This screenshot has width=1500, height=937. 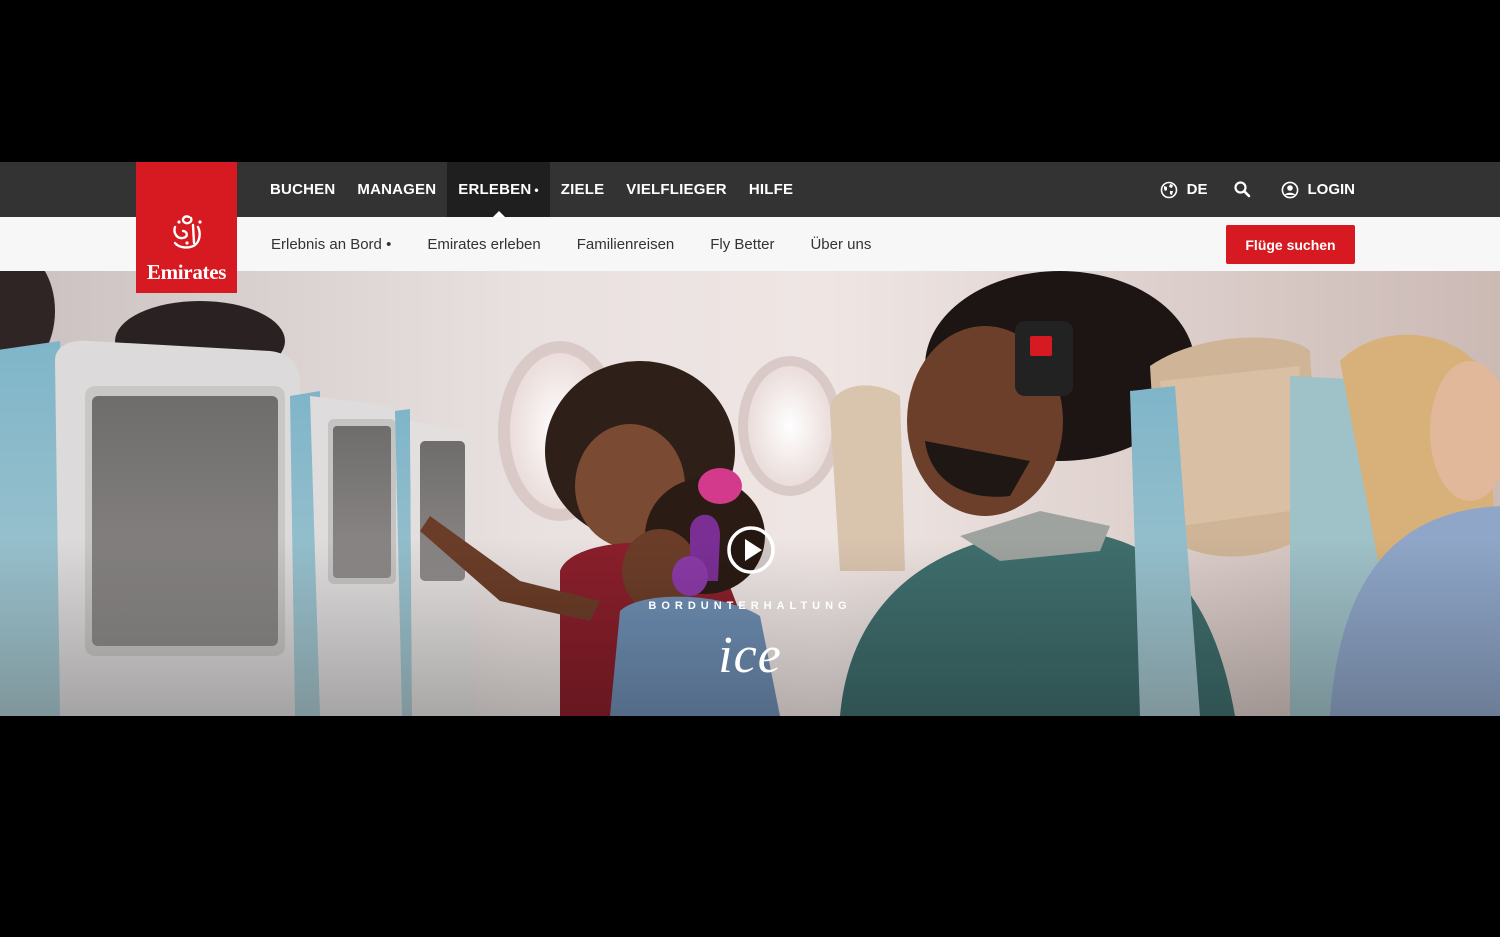 What do you see at coordinates (483, 244) in the screenshot?
I see `sub-nav-item-emirates-erleben: Emirates erleben` at bounding box center [483, 244].